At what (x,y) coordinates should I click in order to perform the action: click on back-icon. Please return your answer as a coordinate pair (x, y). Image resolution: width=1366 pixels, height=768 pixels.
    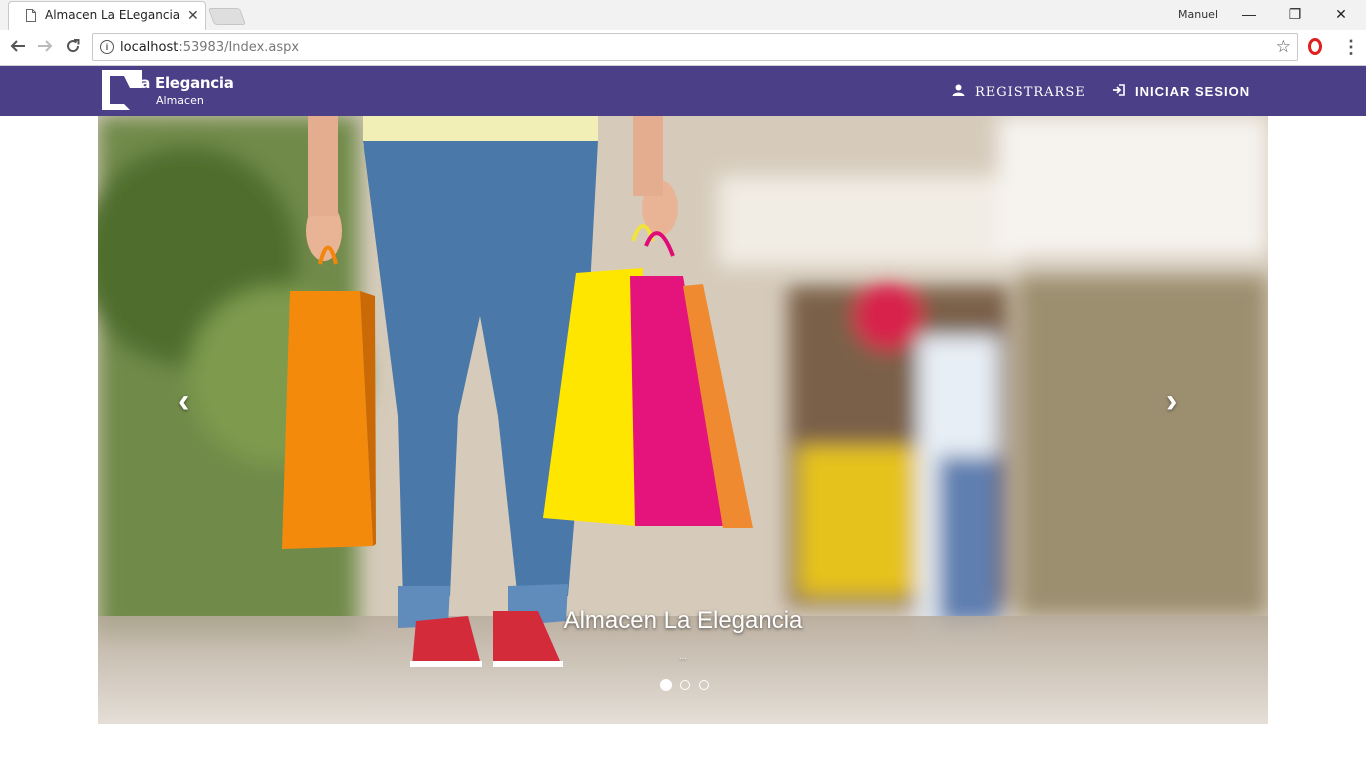
    Looking at the image, I should click on (18, 48).